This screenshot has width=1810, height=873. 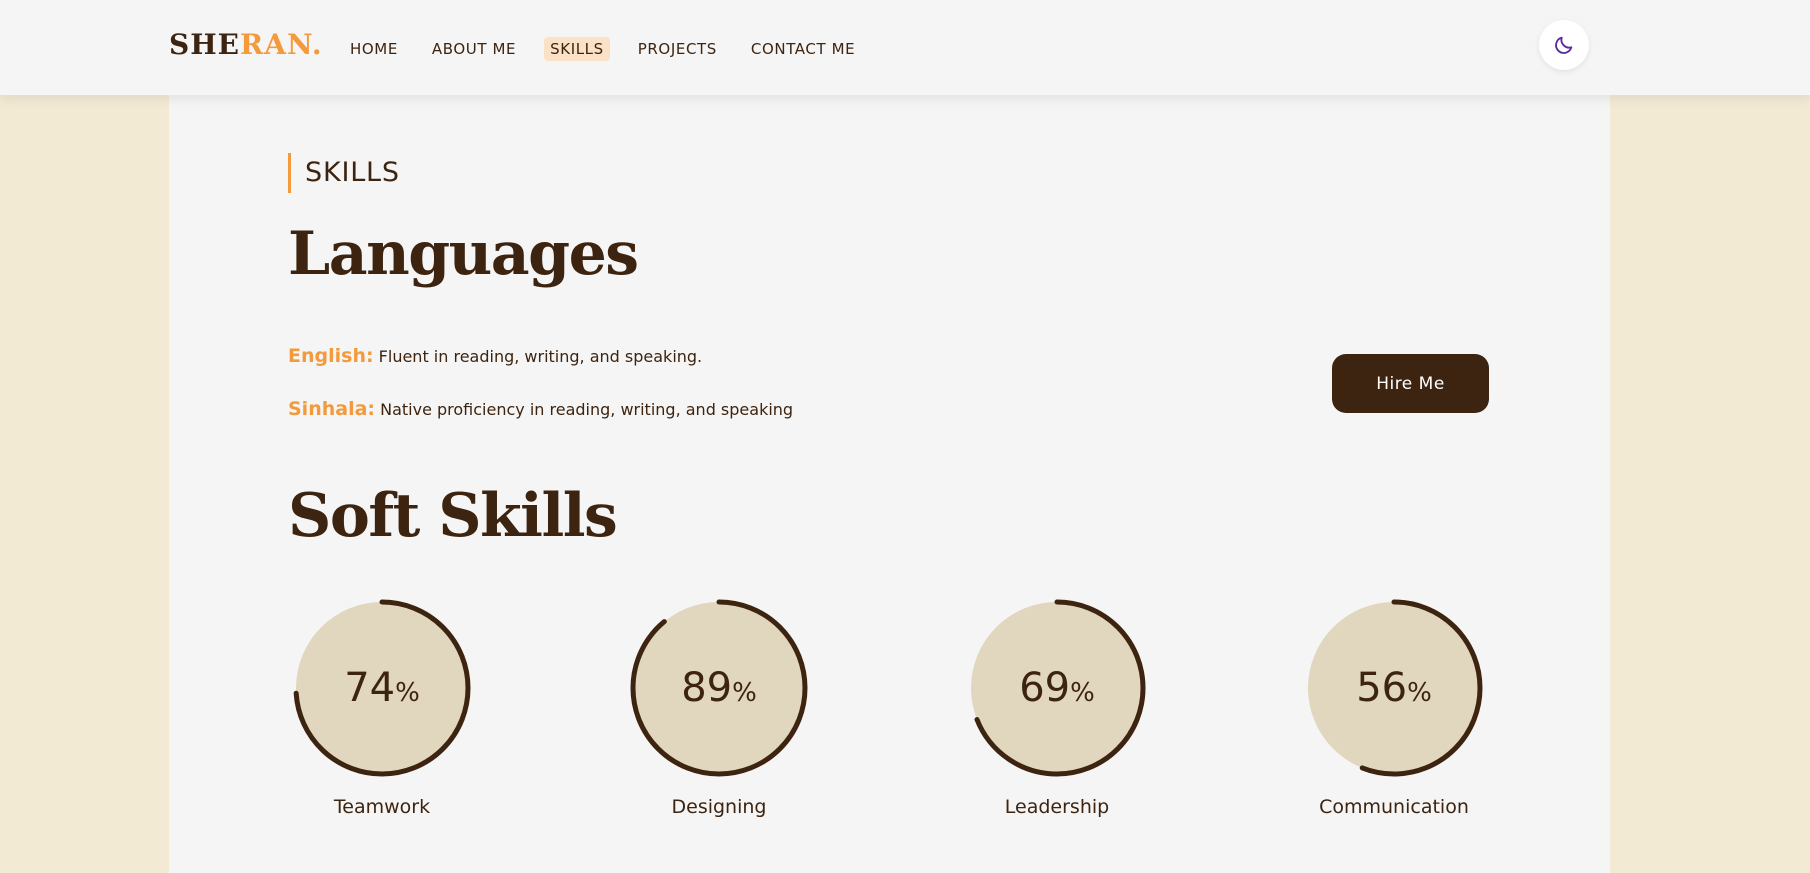 I want to click on language-name: English:, so click(x=331, y=356).